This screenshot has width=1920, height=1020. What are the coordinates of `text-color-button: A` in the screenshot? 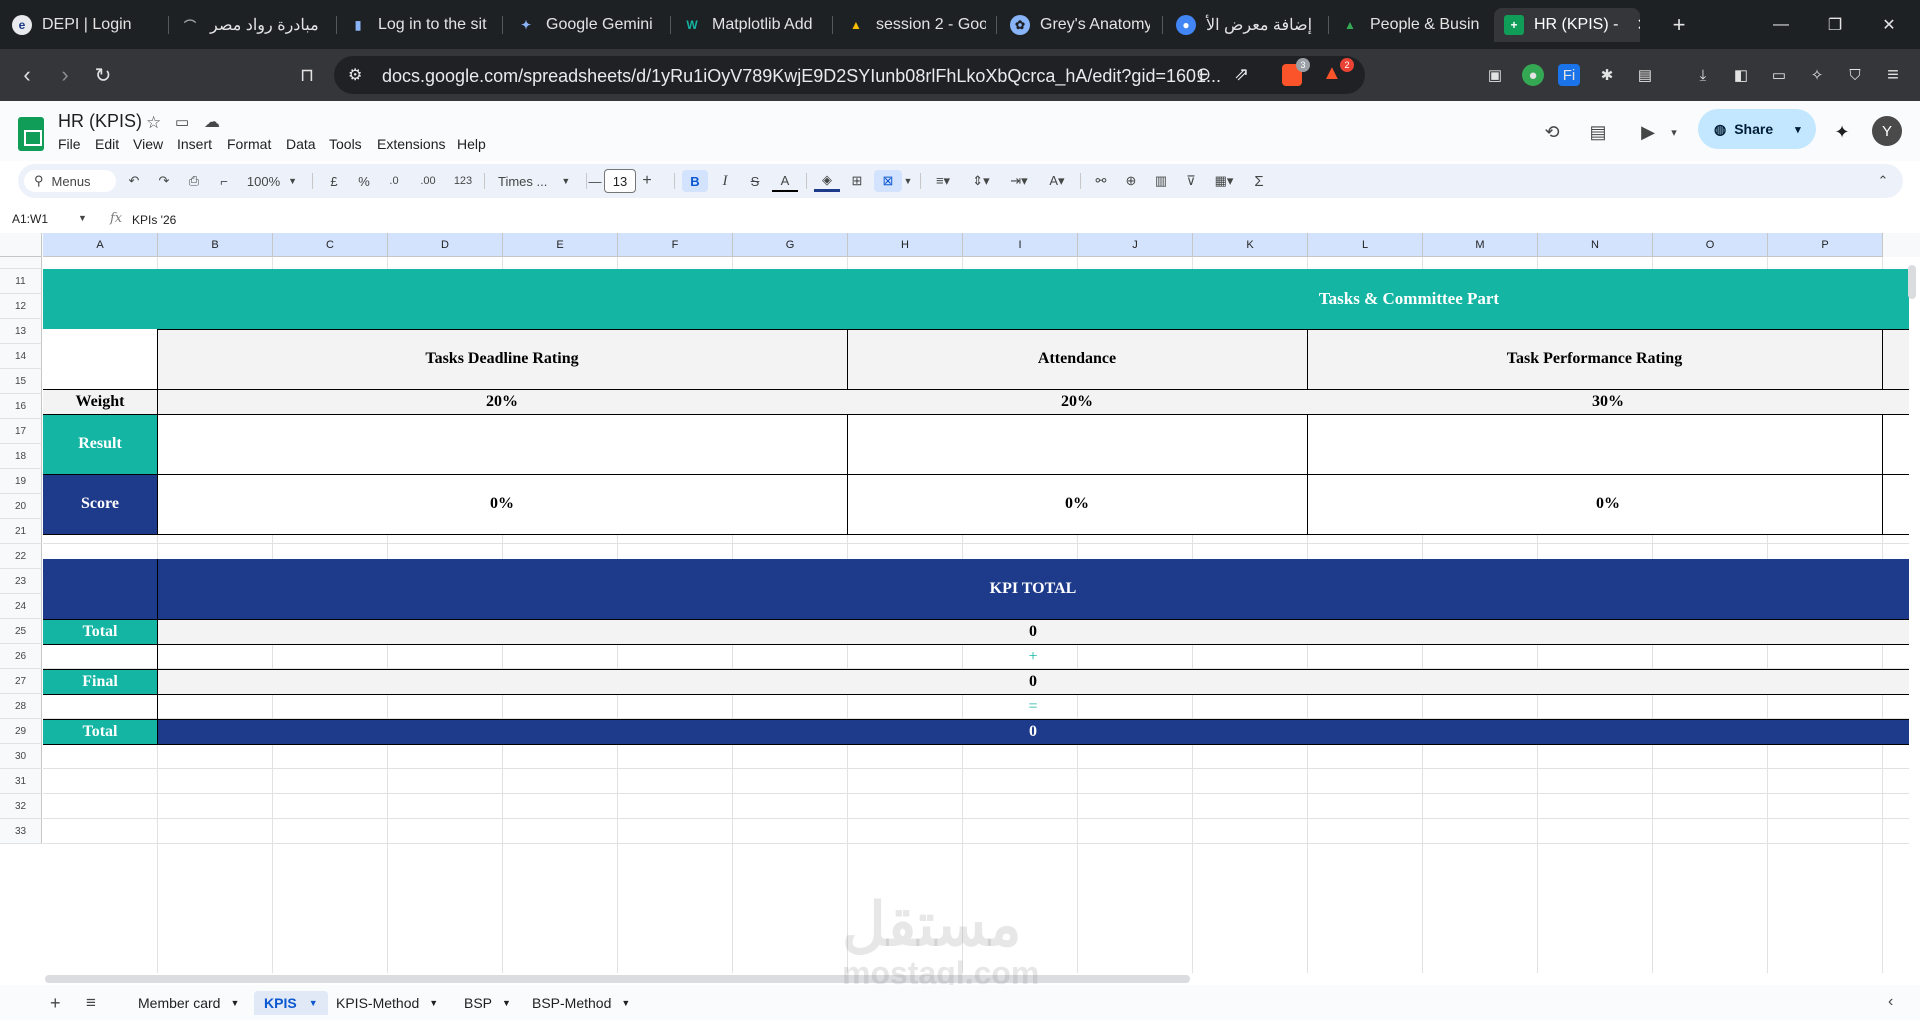 It's located at (785, 181).